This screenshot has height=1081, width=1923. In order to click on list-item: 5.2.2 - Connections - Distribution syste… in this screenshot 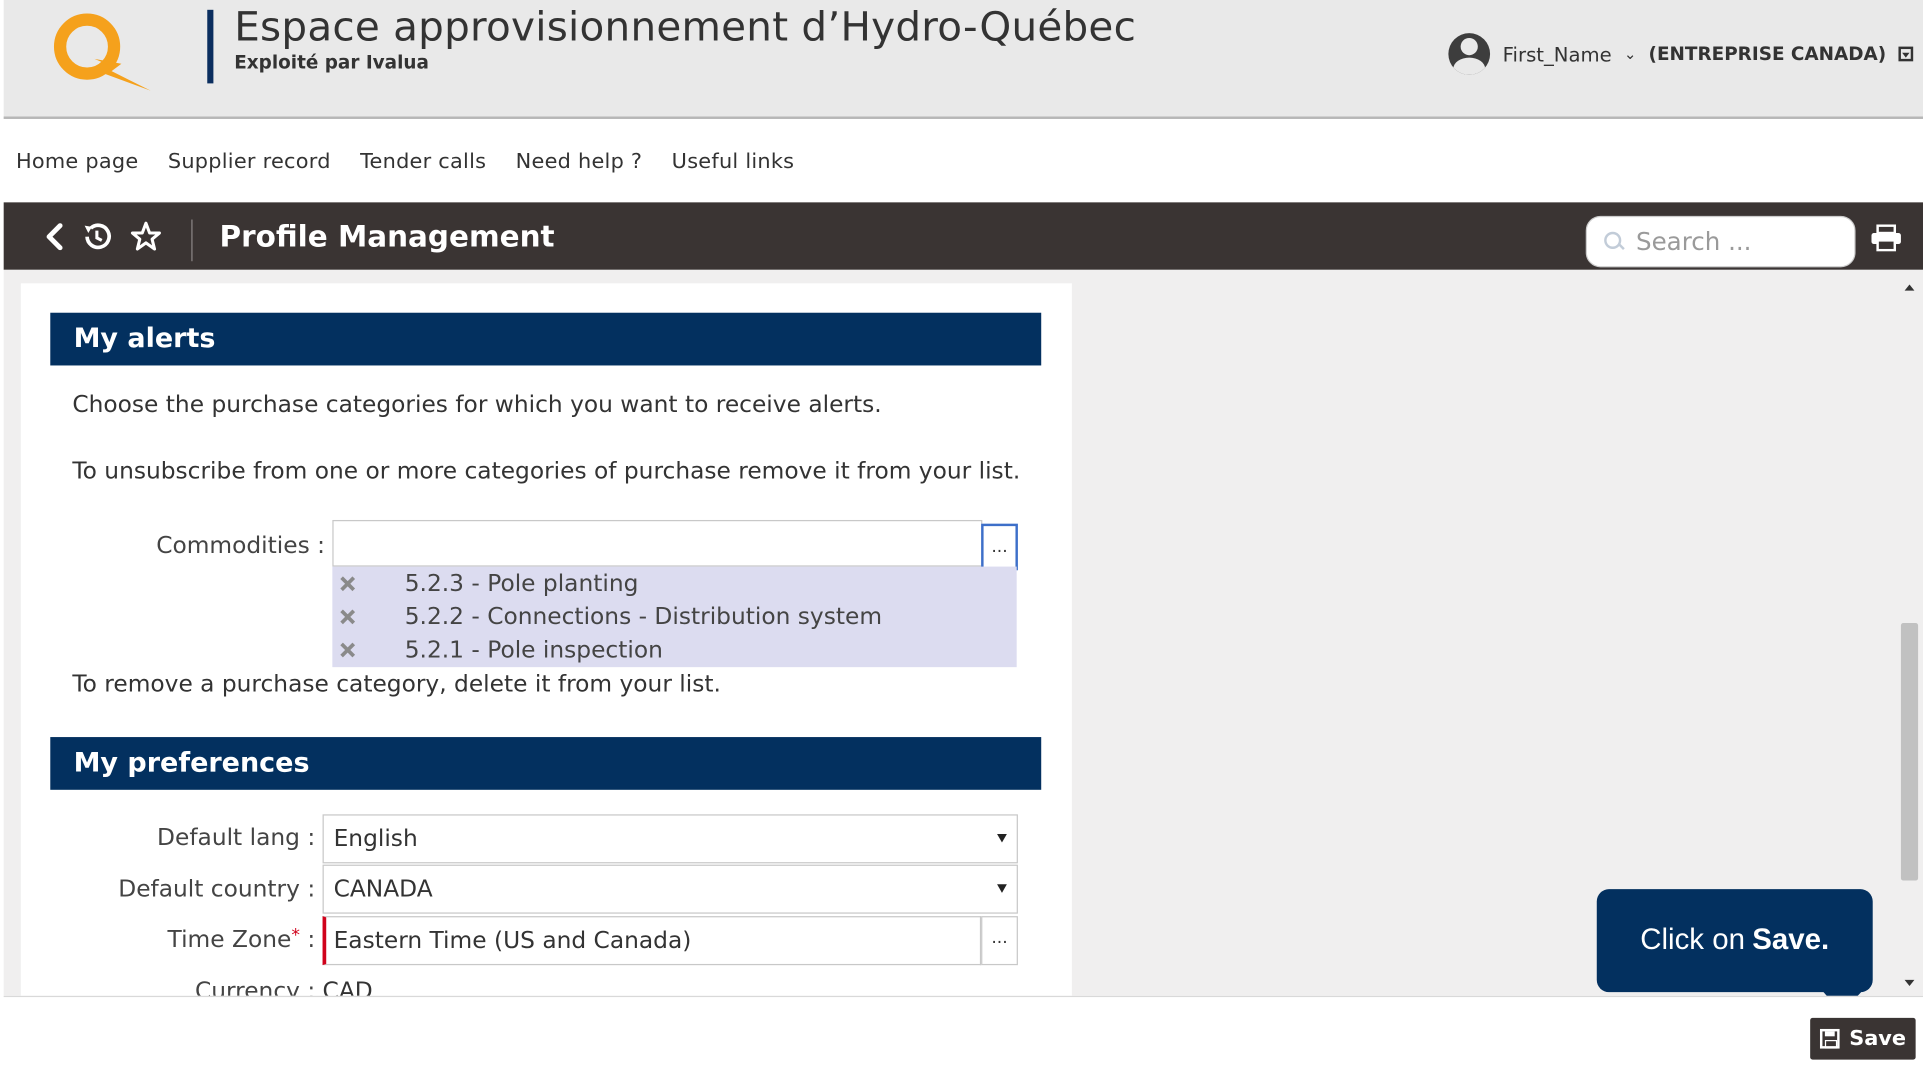, I will do `click(674, 616)`.